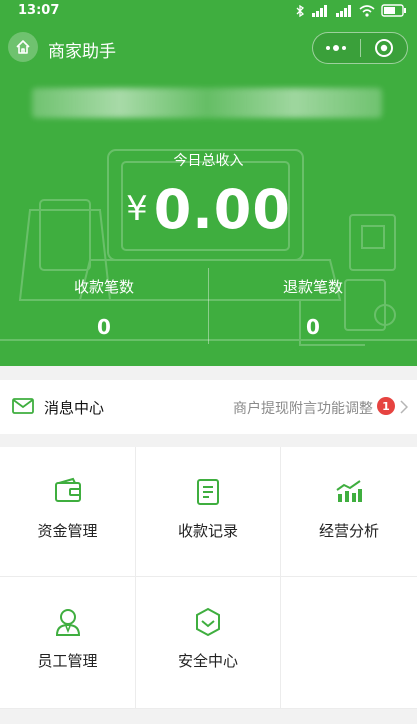 The height and width of the screenshot is (724, 417). Describe the element at coordinates (303, 409) in the screenshot. I see `message-notice: 商户提现附言功能调整` at that location.